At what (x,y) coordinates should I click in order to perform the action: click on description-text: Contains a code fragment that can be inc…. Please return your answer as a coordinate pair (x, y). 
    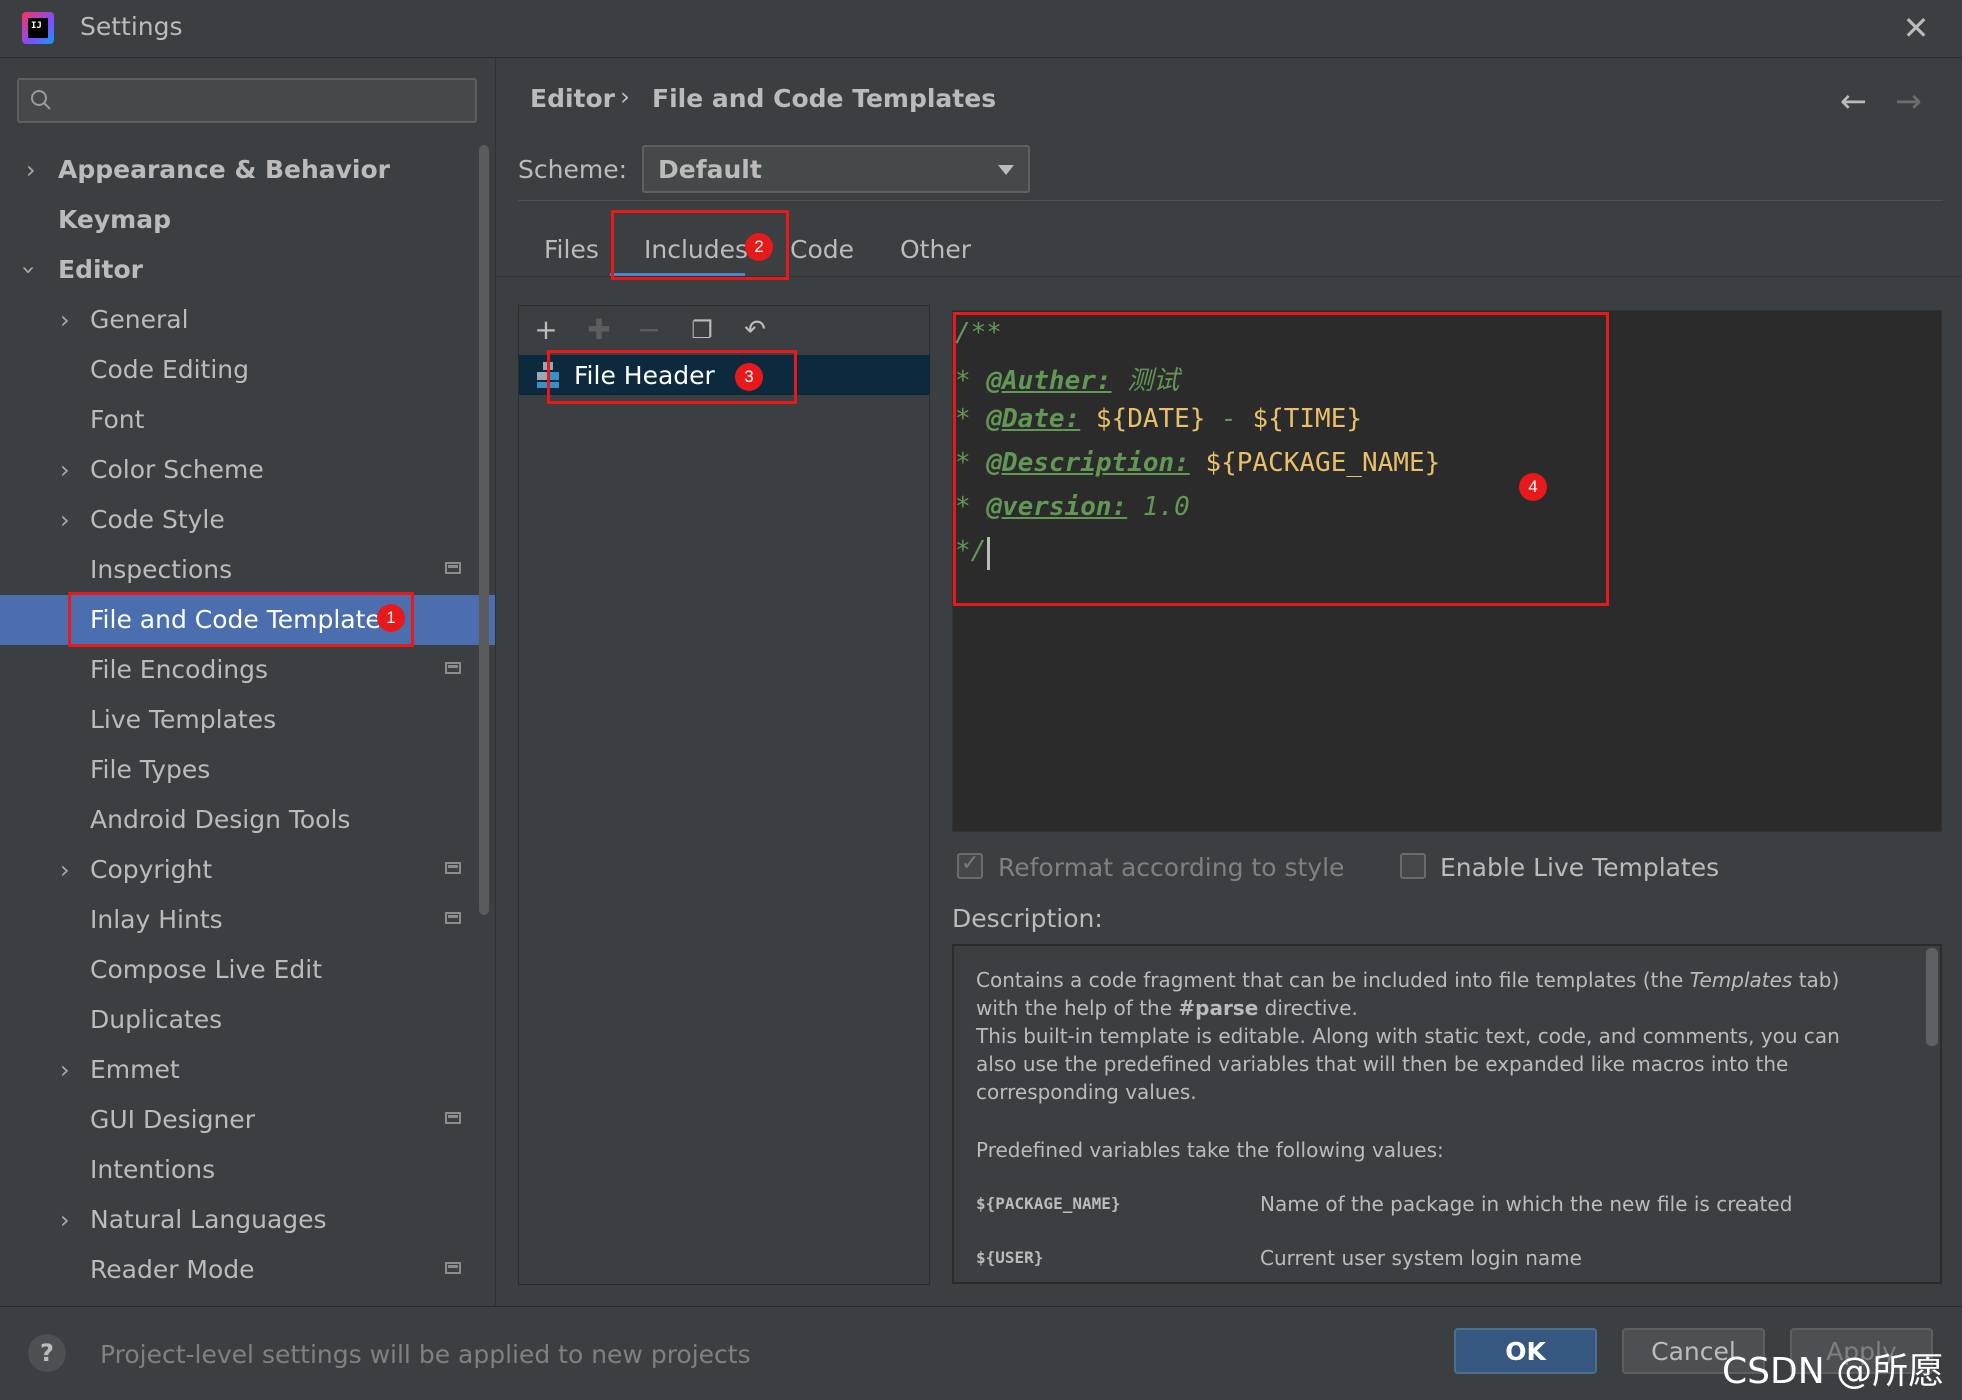
    Looking at the image, I should click on (1426, 1065).